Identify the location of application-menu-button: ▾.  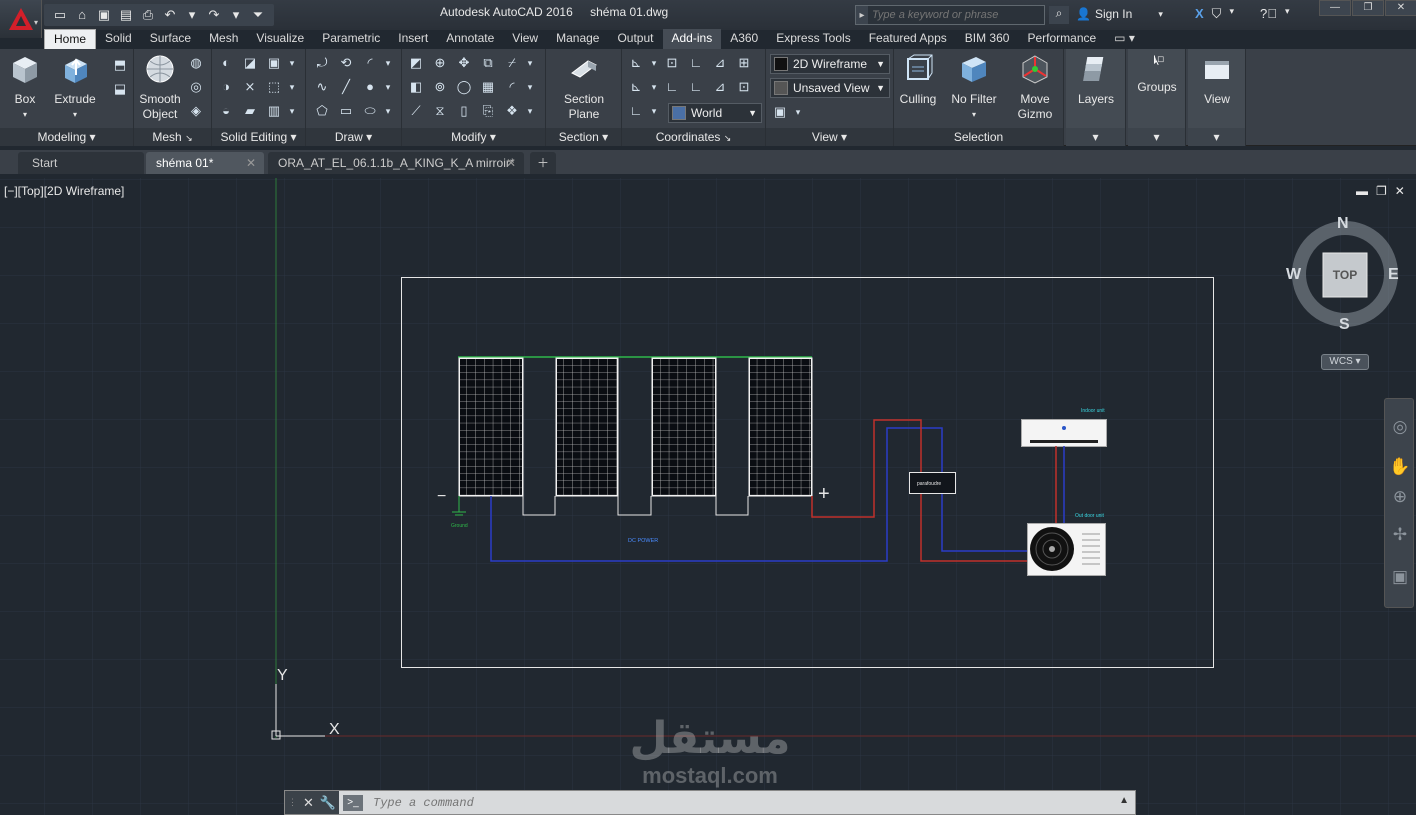
(21, 19).